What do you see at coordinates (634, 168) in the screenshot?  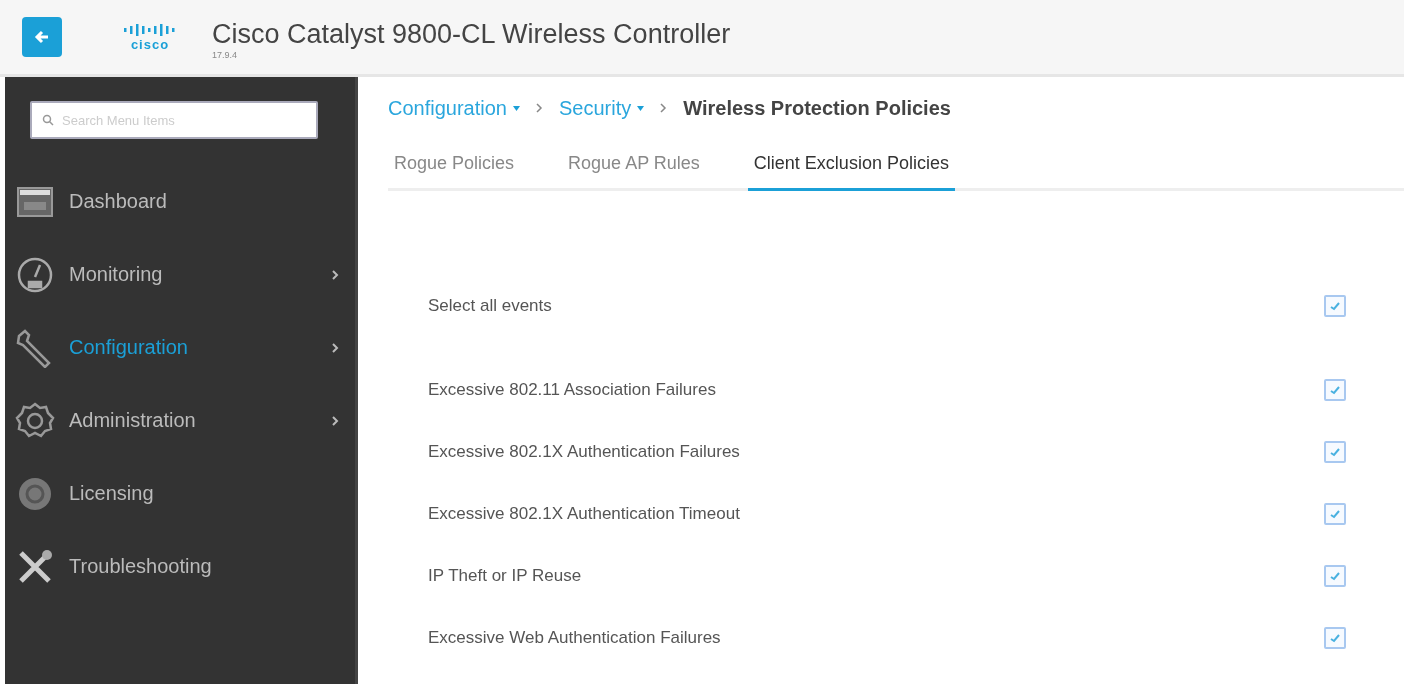 I see `tab: Rogue AP Rules` at bounding box center [634, 168].